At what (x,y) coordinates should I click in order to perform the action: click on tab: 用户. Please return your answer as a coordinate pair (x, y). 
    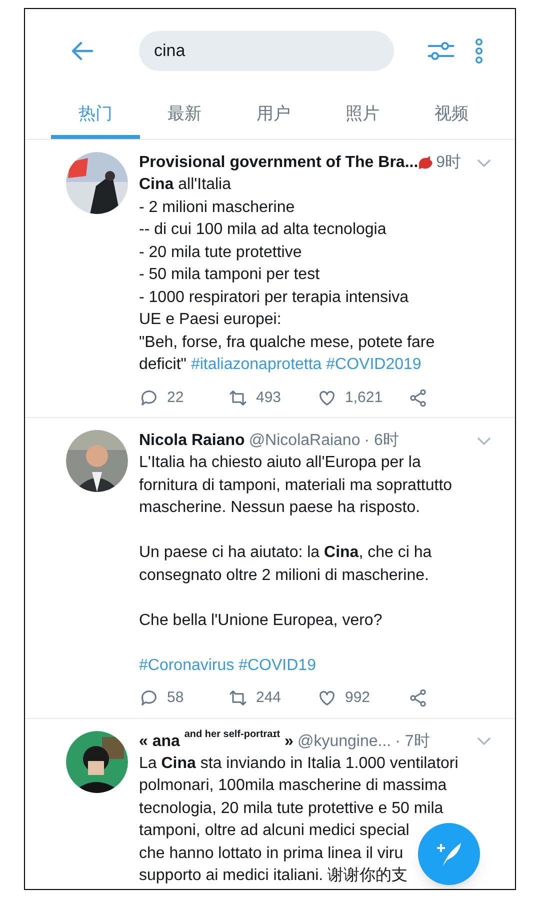
    Looking at the image, I should click on (273, 116).